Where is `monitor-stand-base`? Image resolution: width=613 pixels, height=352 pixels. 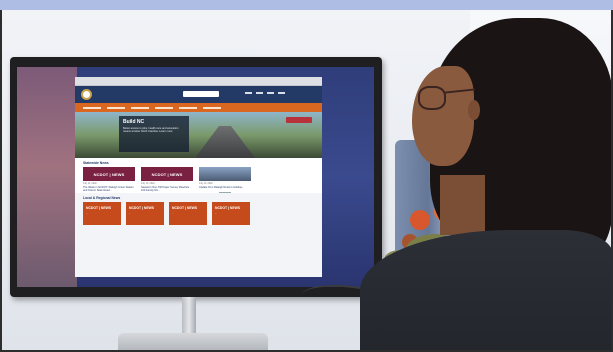
monitor-stand-base is located at coordinates (193, 342).